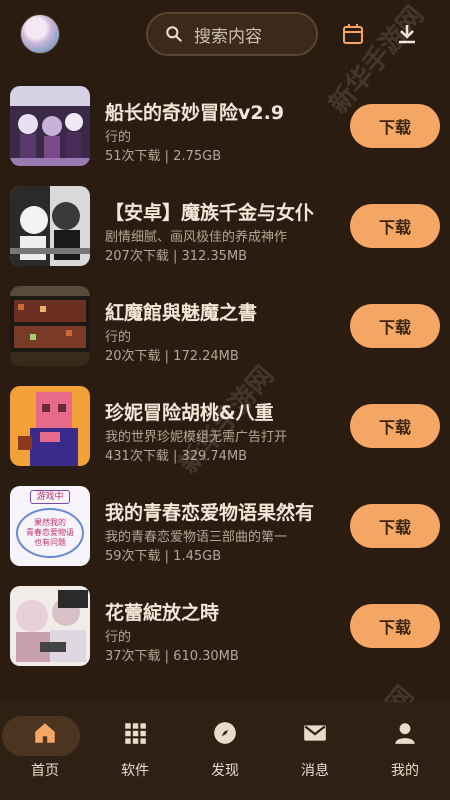  What do you see at coordinates (176, 456) in the screenshot?
I see `game-meta: 431次下载 | 329.74MB` at bounding box center [176, 456].